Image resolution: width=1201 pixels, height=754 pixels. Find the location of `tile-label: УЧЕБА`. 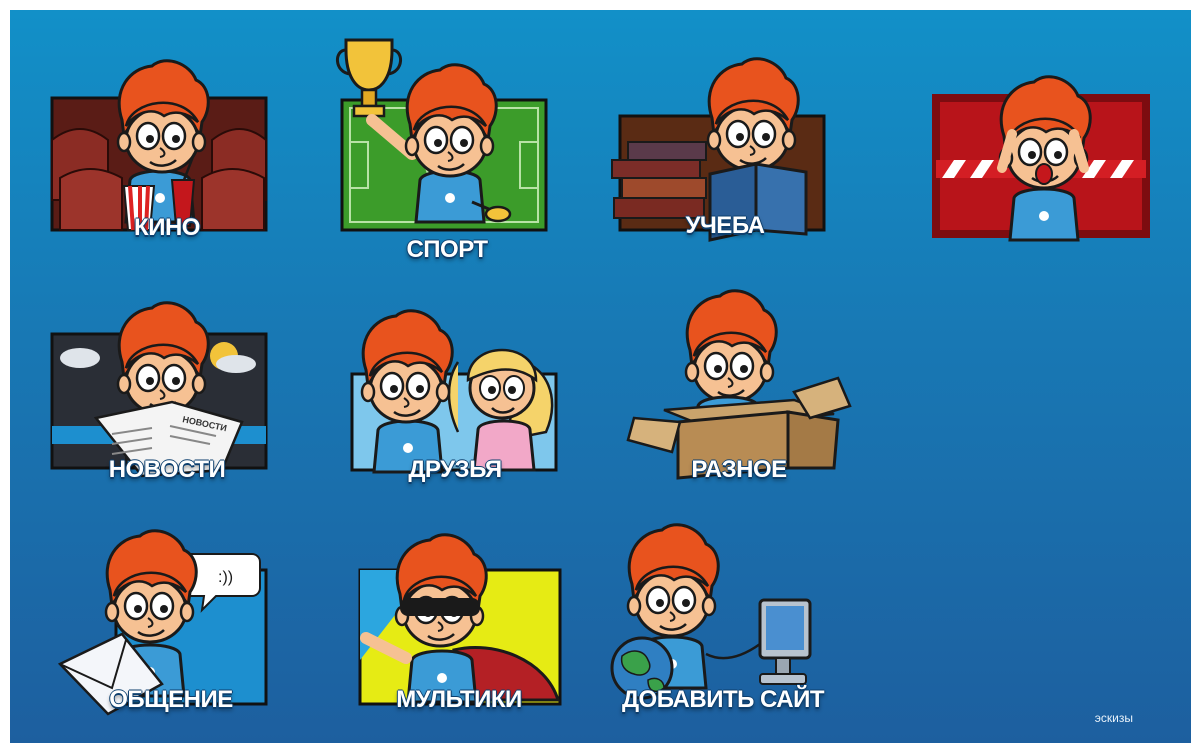

tile-label: УЧЕБА is located at coordinates (725, 225).